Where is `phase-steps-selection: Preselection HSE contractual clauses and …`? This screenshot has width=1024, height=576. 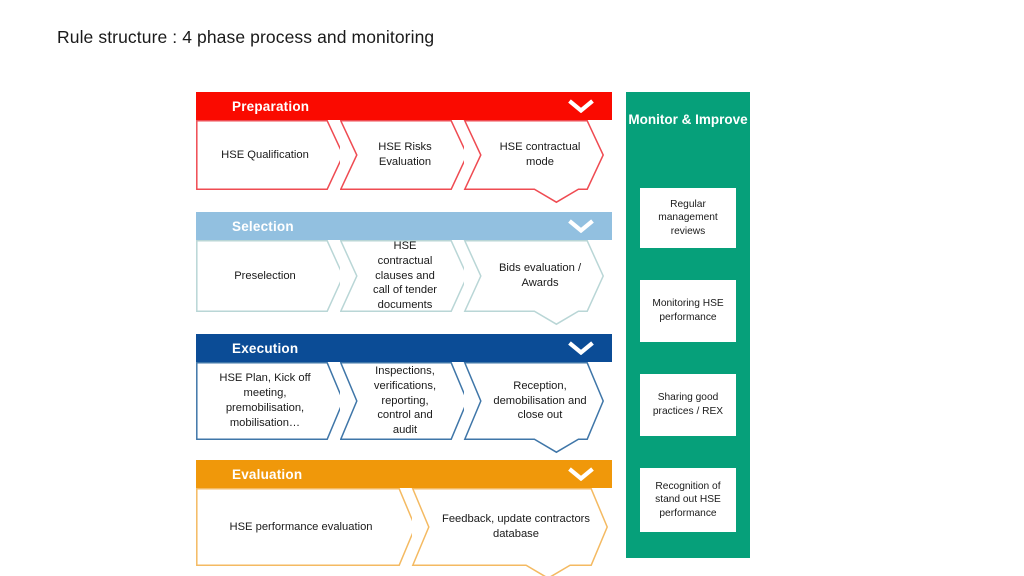 phase-steps-selection: Preselection HSE contractual clauses and … is located at coordinates (404, 283).